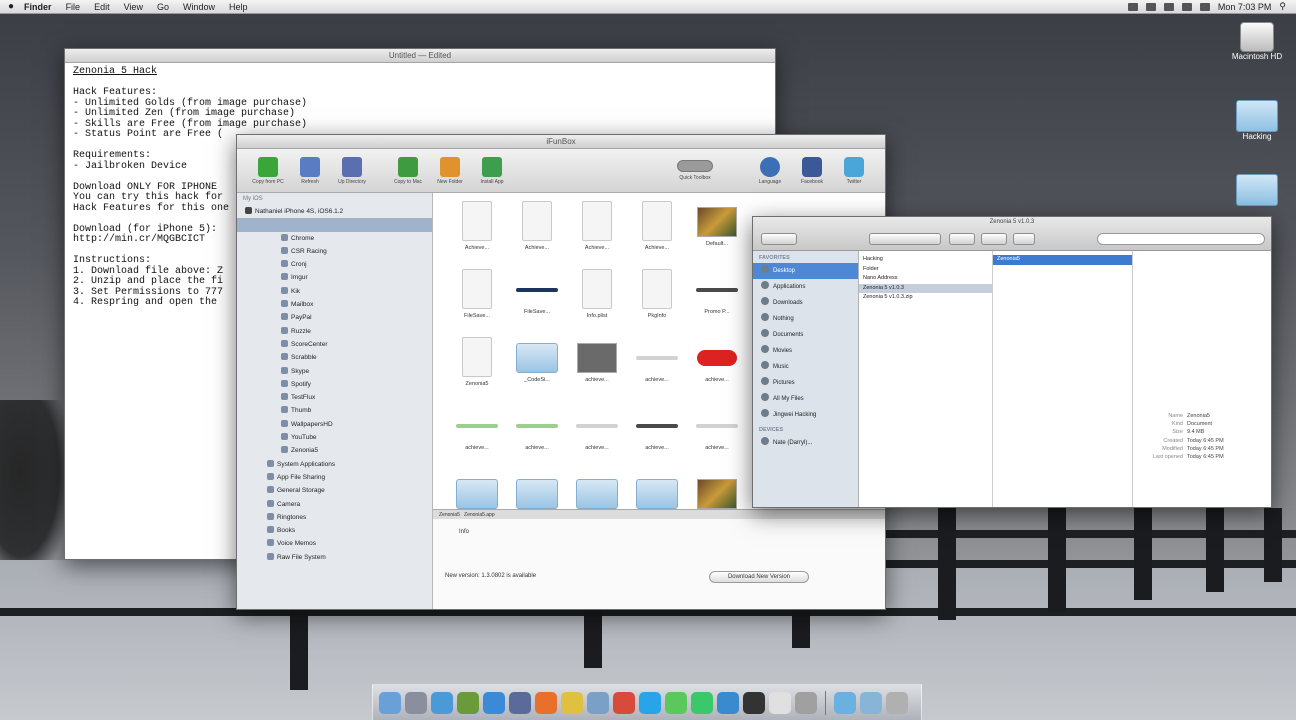 The width and height of the screenshot is (1296, 720). What do you see at coordinates (728, 702) in the screenshot?
I see `dock-ifunbox-icon` at bounding box center [728, 702].